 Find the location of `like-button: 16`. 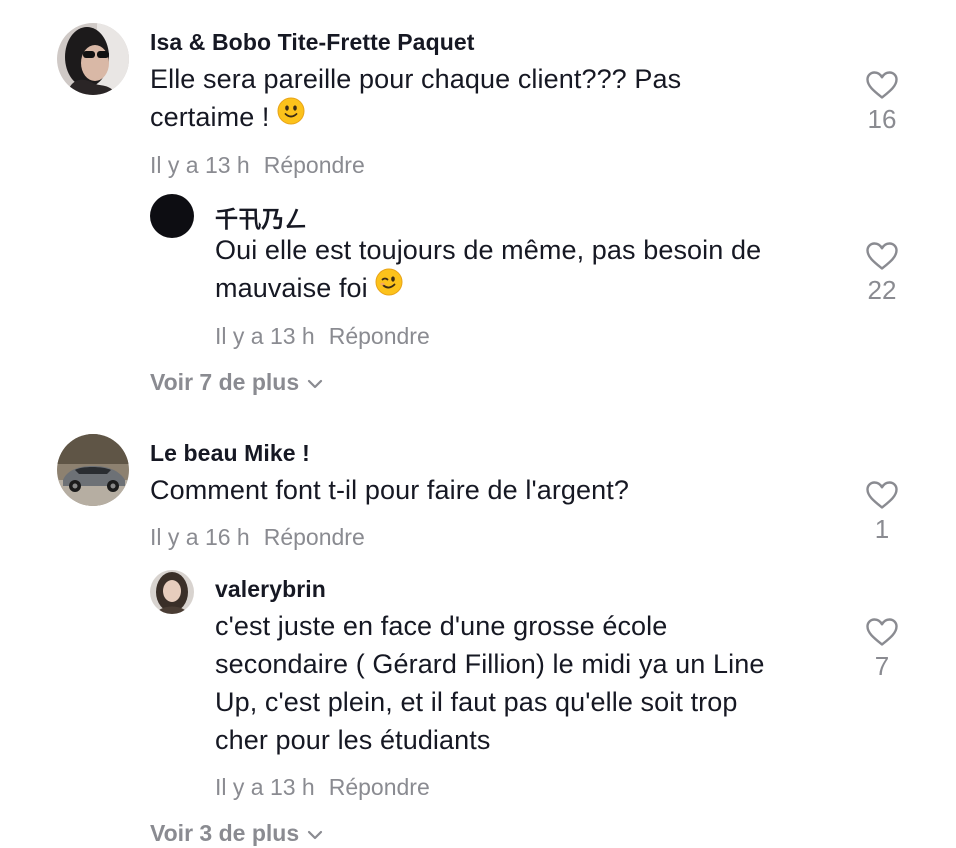

like-button: 16 is located at coordinates (882, 102).